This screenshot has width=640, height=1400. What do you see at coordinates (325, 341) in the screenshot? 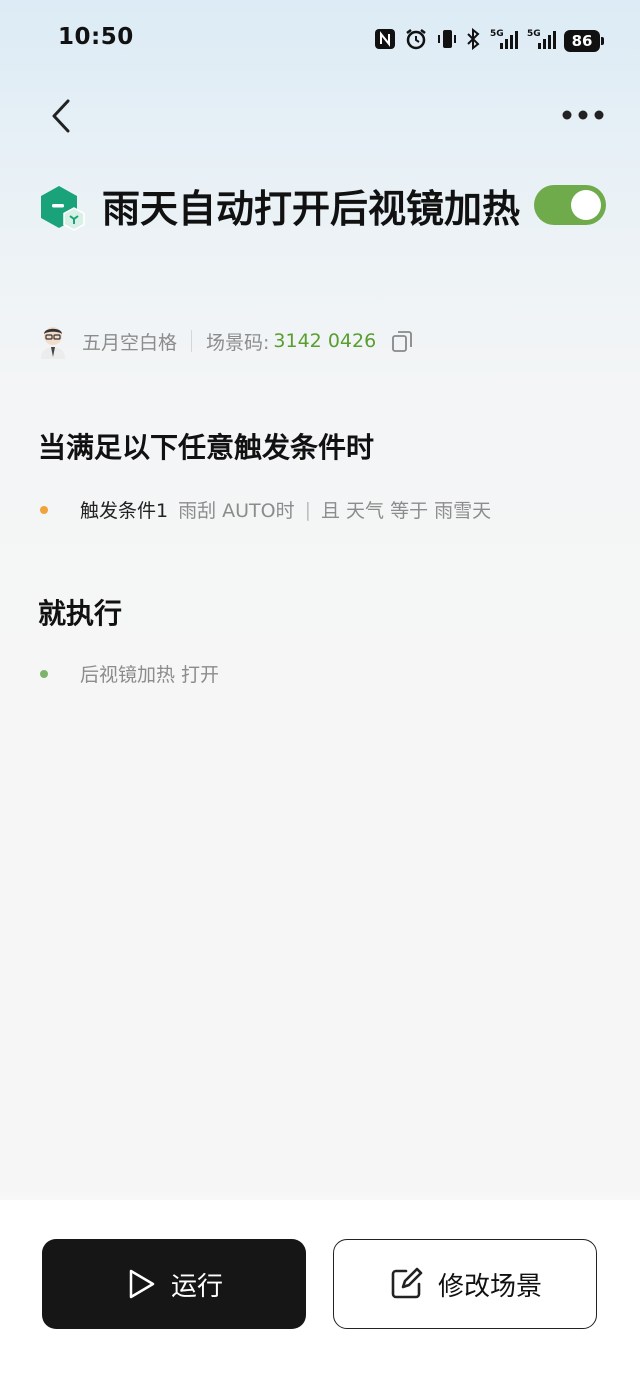
I see `scene-code-value: 3142 0426` at bounding box center [325, 341].